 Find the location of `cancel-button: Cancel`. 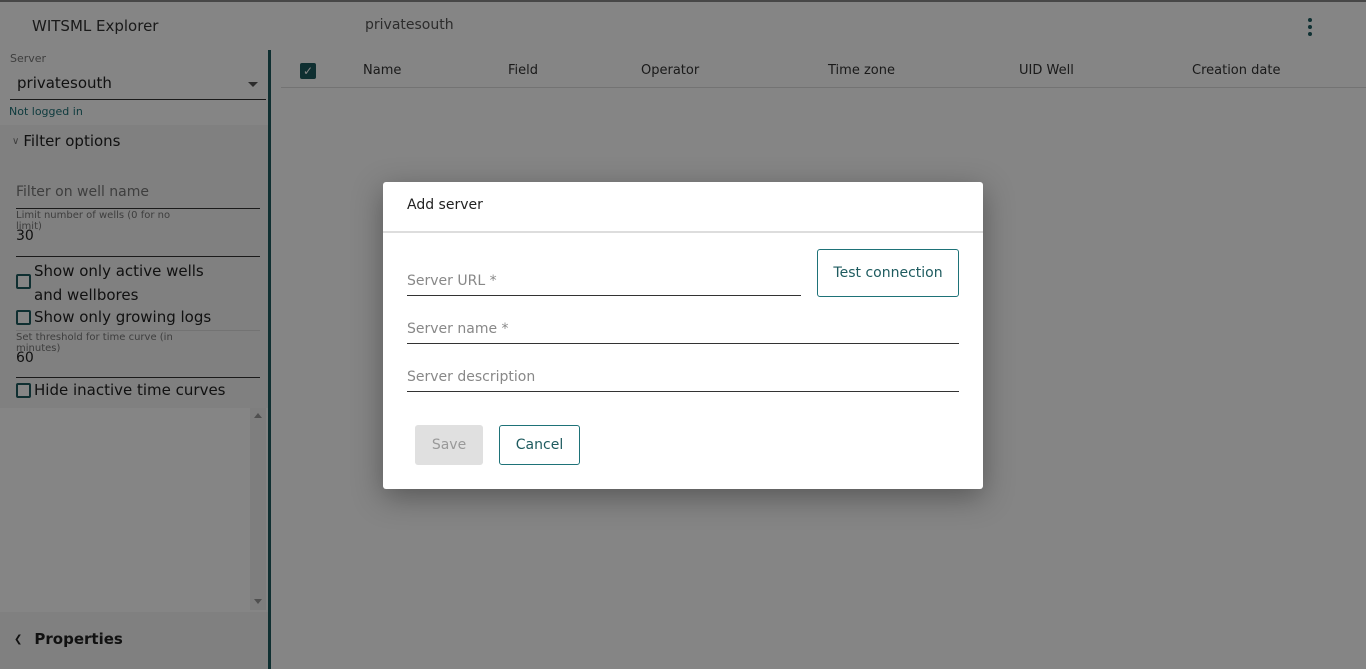

cancel-button: Cancel is located at coordinates (539, 445).